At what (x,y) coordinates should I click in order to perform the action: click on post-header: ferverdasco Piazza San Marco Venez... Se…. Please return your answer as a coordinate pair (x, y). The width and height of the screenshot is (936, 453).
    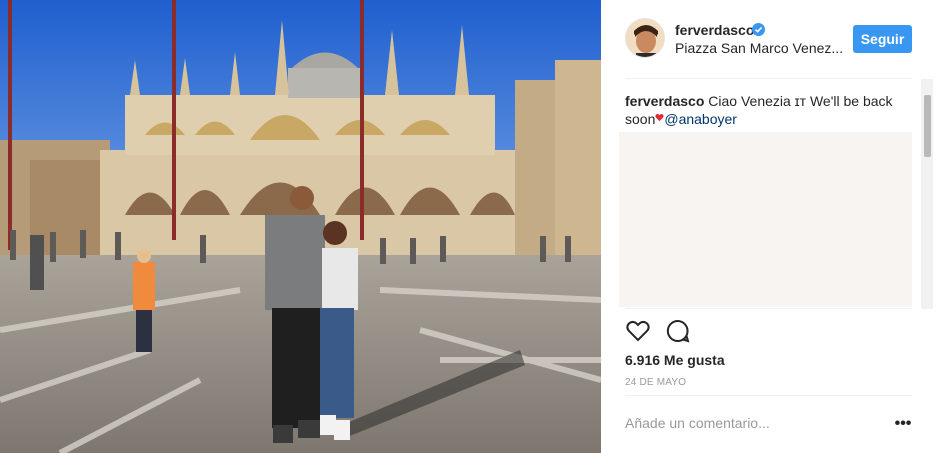
    Looking at the image, I should click on (768, 39).